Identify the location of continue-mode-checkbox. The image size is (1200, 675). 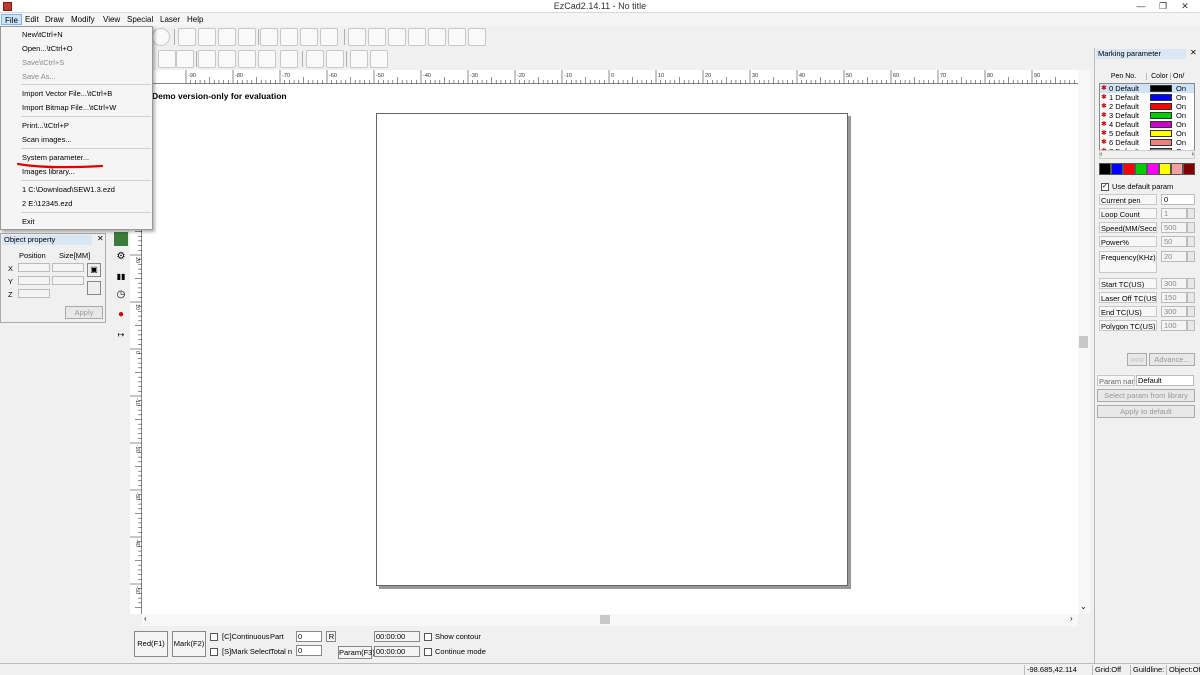
(428, 652).